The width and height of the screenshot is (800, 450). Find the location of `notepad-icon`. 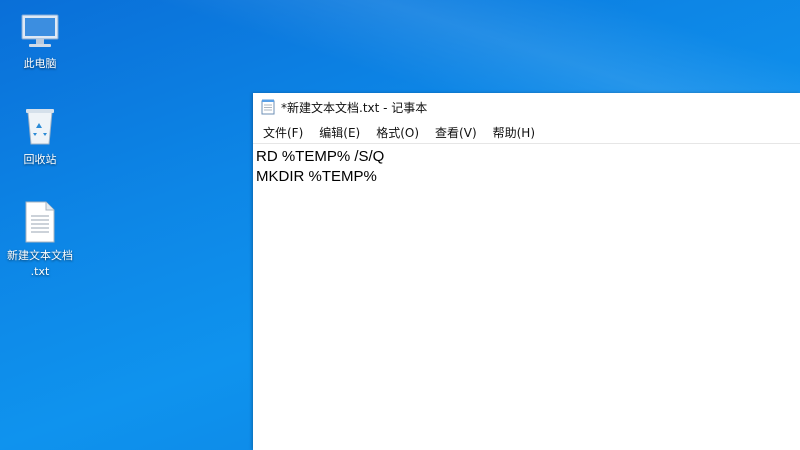

notepad-icon is located at coordinates (268, 107).